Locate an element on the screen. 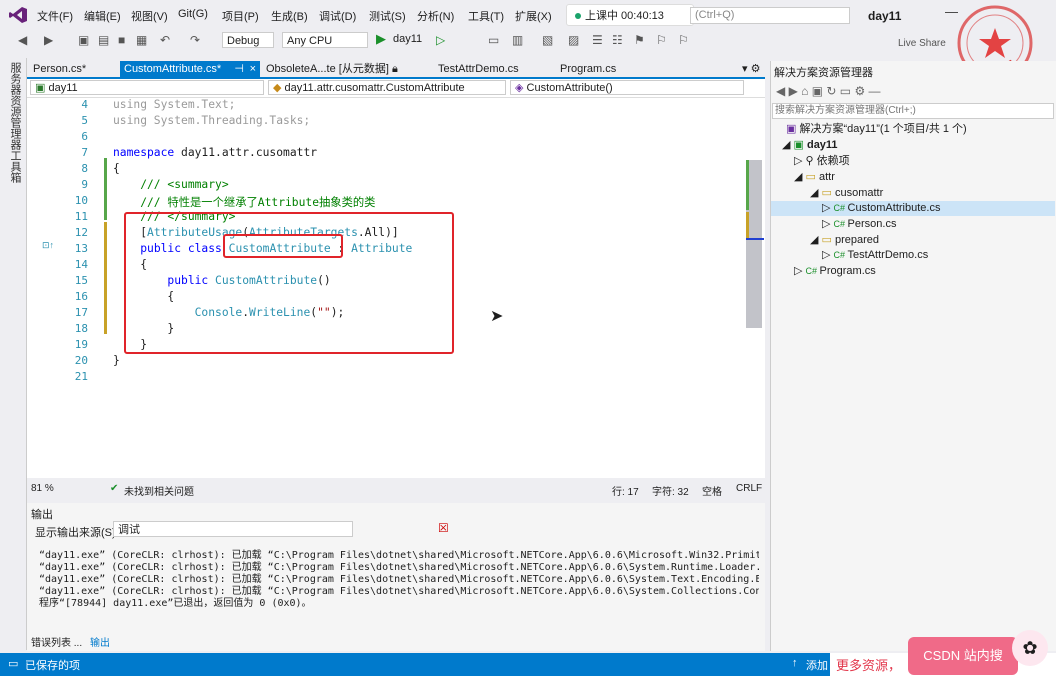 The image size is (1056, 676). line-number: 7 is located at coordinates (84, 152).